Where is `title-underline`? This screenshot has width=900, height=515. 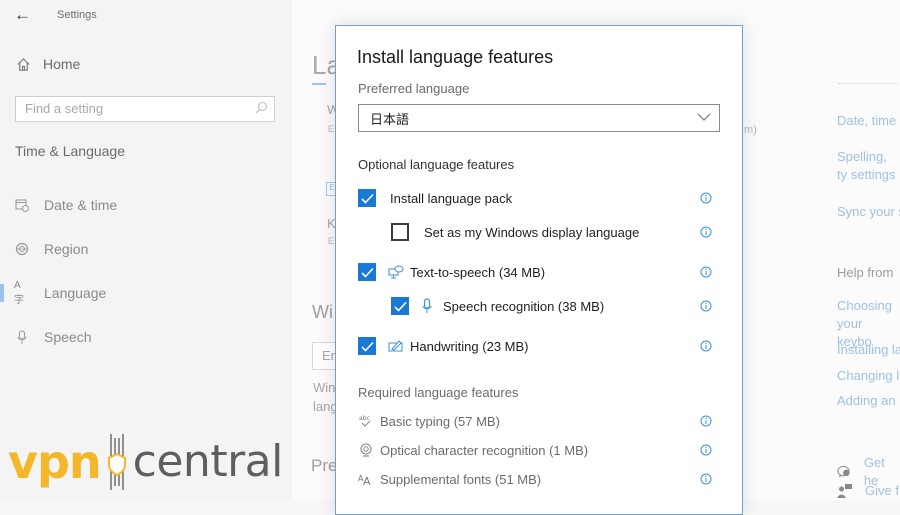
title-underline is located at coordinates (319, 84).